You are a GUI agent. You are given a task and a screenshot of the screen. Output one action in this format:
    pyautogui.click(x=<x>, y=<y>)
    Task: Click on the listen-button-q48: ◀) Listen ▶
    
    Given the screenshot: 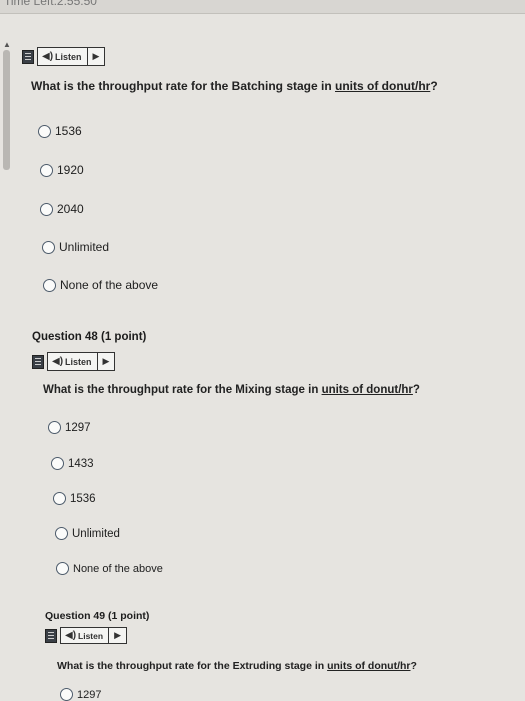 What is the action you would take?
    pyautogui.click(x=81, y=361)
    